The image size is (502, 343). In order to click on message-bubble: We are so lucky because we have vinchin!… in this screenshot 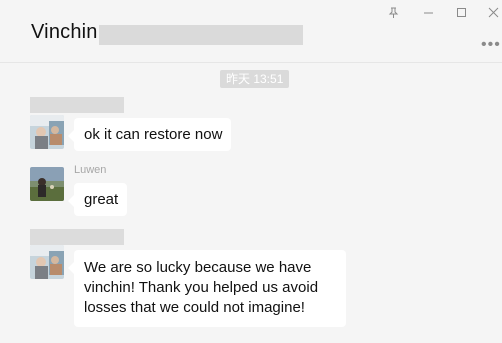, I will do `click(207, 288)`.